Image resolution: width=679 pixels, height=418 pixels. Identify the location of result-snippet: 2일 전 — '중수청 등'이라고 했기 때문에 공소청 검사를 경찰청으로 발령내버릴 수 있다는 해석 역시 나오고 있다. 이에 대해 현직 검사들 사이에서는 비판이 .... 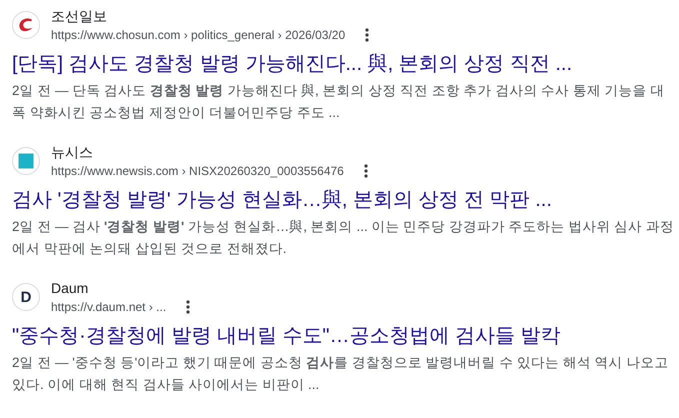
(341, 374).